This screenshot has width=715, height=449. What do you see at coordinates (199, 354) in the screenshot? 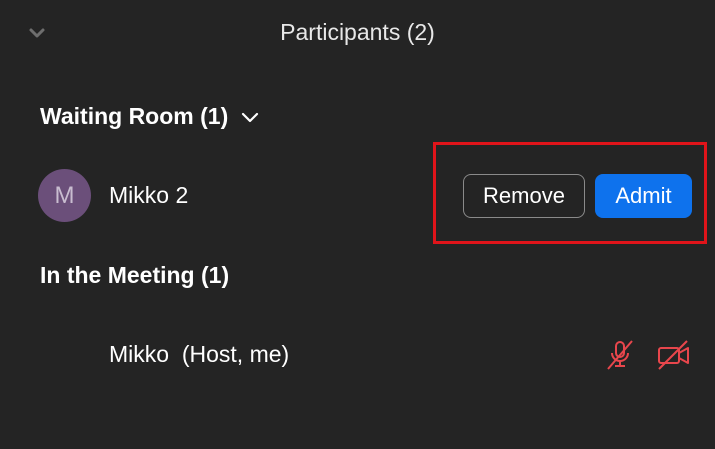
I see `participant-name: Mikko (Host, me)` at bounding box center [199, 354].